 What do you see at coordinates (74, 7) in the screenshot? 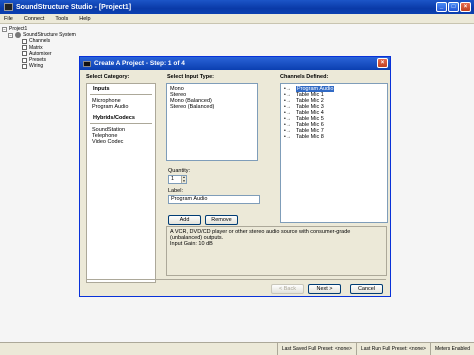
I see `app-title: SoundStructure Studio - [Project1]` at bounding box center [74, 7].